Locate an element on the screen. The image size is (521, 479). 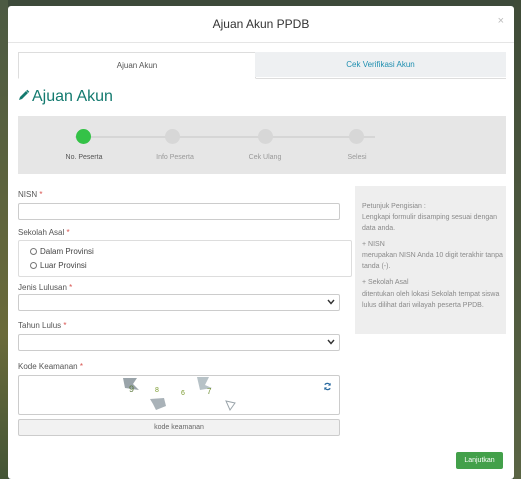
nisn-input is located at coordinates (179, 211).